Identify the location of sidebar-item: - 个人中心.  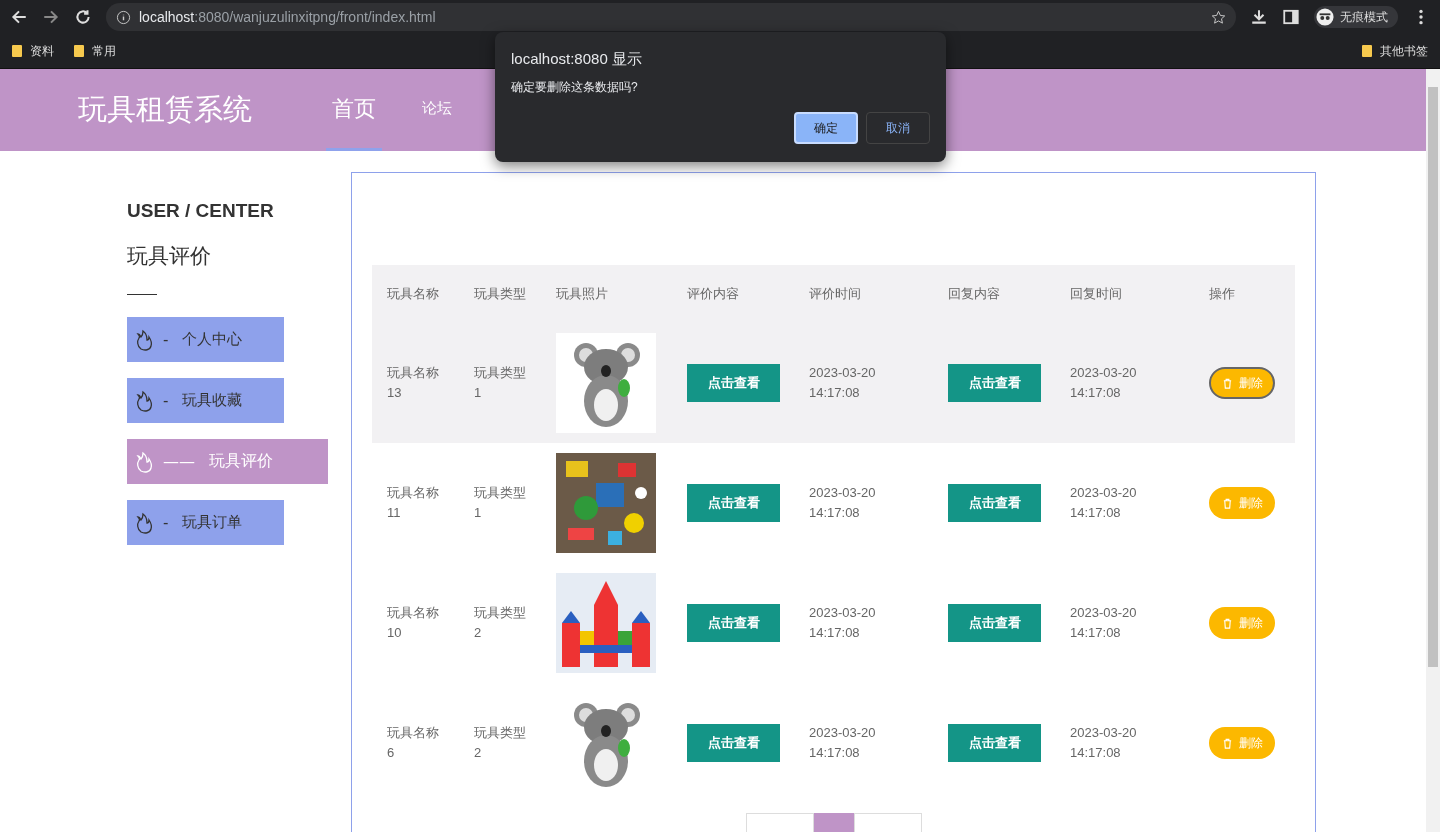
(205, 339).